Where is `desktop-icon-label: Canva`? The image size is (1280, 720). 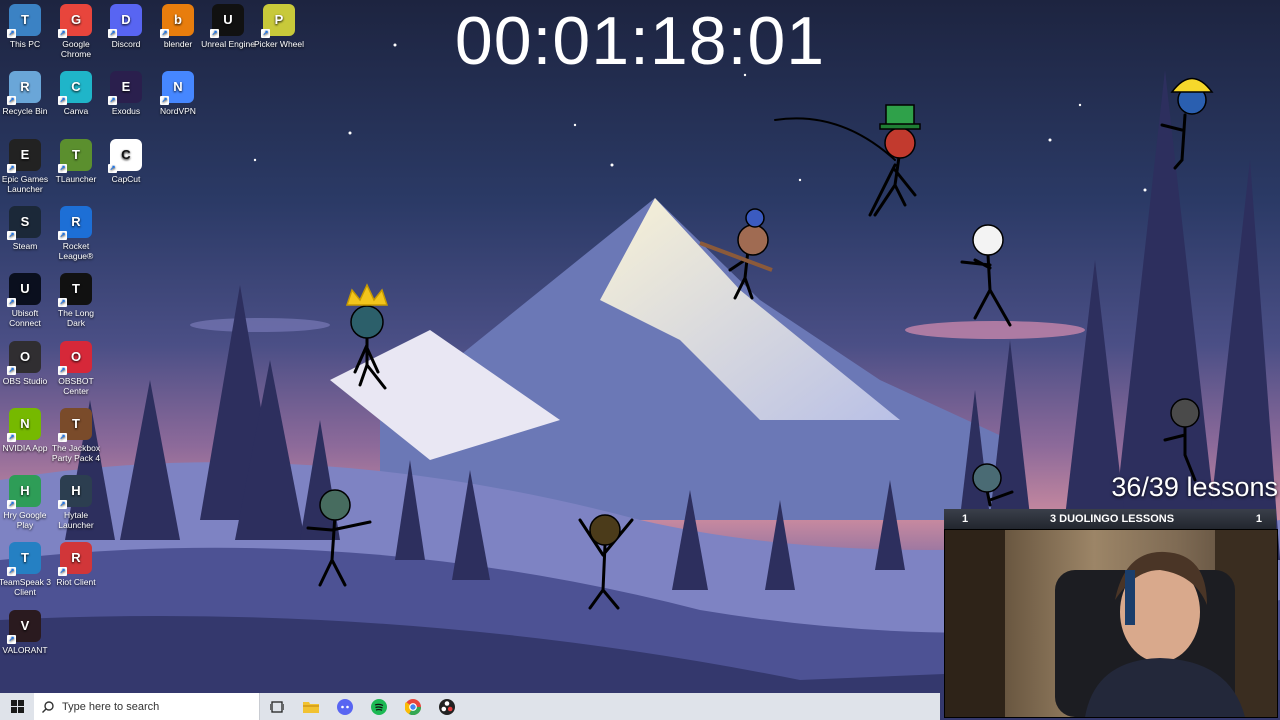 desktop-icon-label: Canva is located at coordinates (76, 111).